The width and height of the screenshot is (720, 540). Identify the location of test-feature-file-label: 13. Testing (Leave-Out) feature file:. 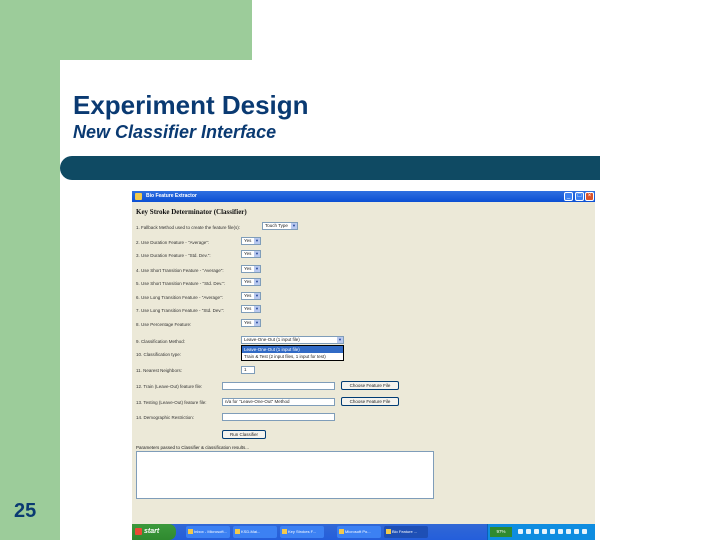
(171, 402).